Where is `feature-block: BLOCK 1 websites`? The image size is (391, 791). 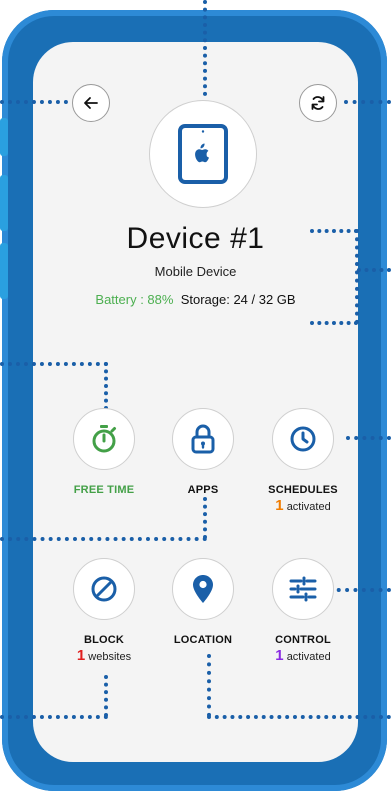 feature-block: BLOCK 1 websites is located at coordinates (104, 611).